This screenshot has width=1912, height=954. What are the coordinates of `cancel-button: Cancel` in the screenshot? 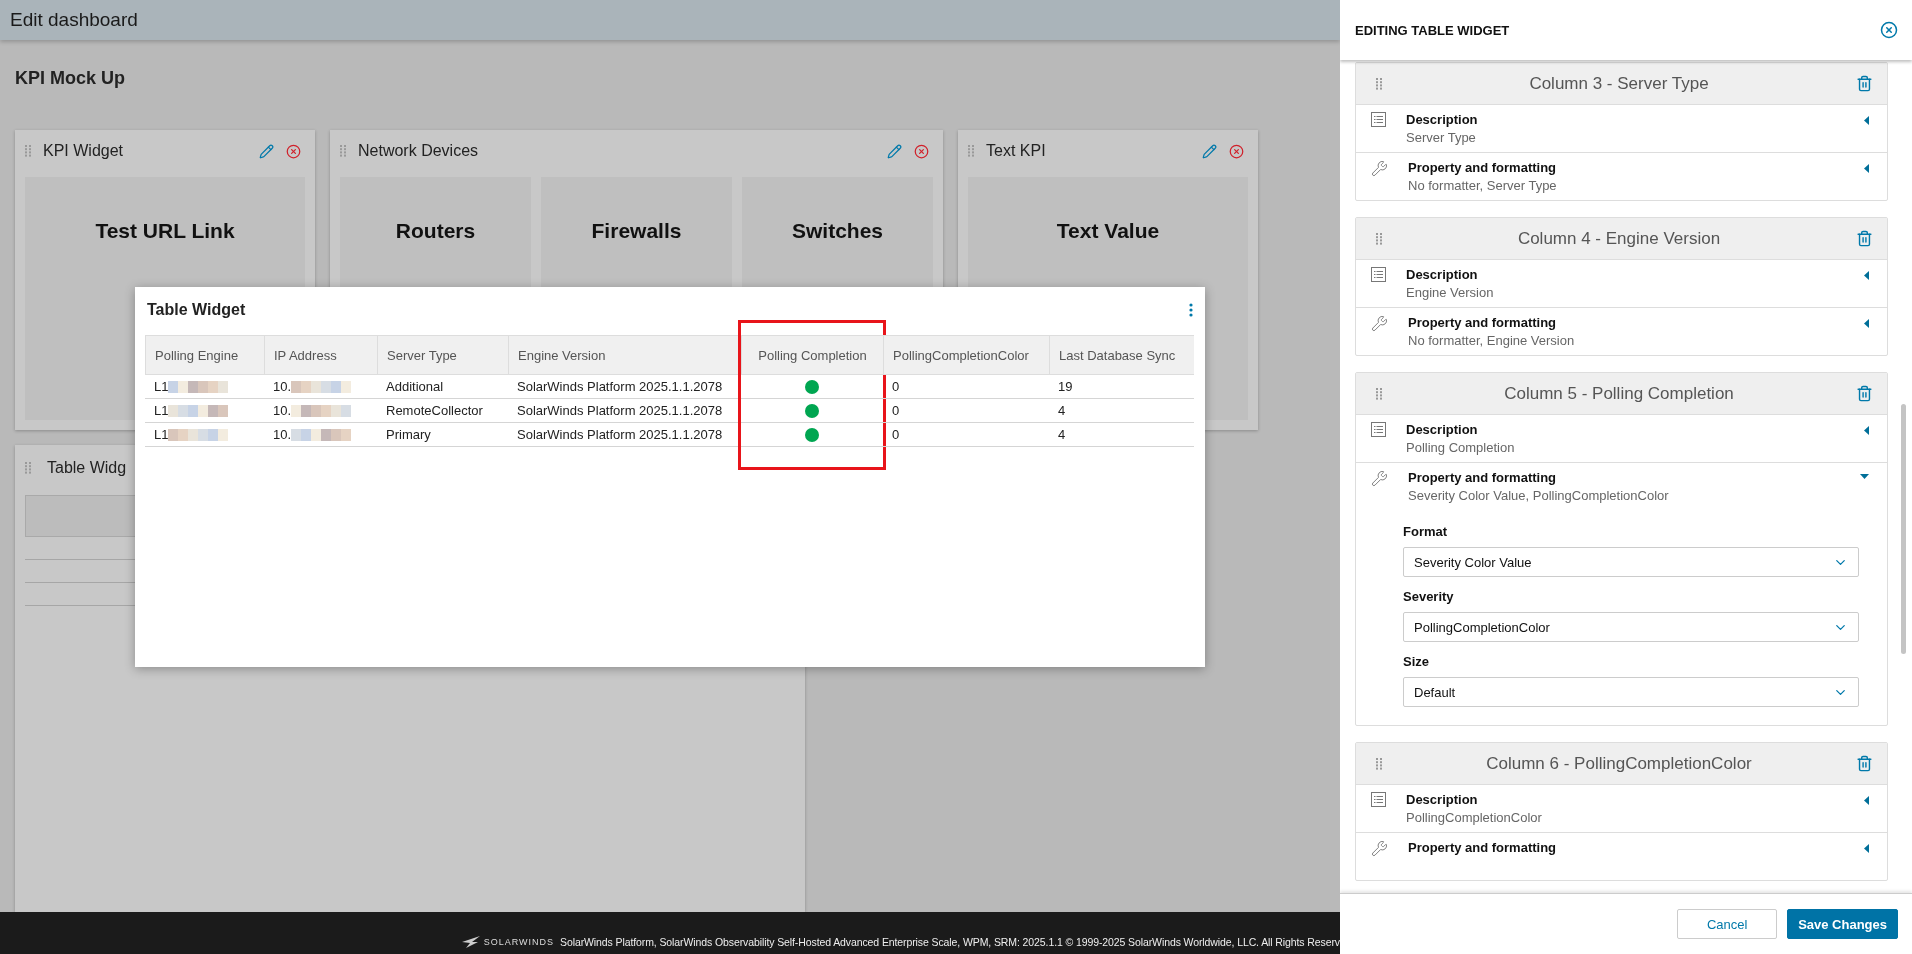 It's located at (1727, 924).